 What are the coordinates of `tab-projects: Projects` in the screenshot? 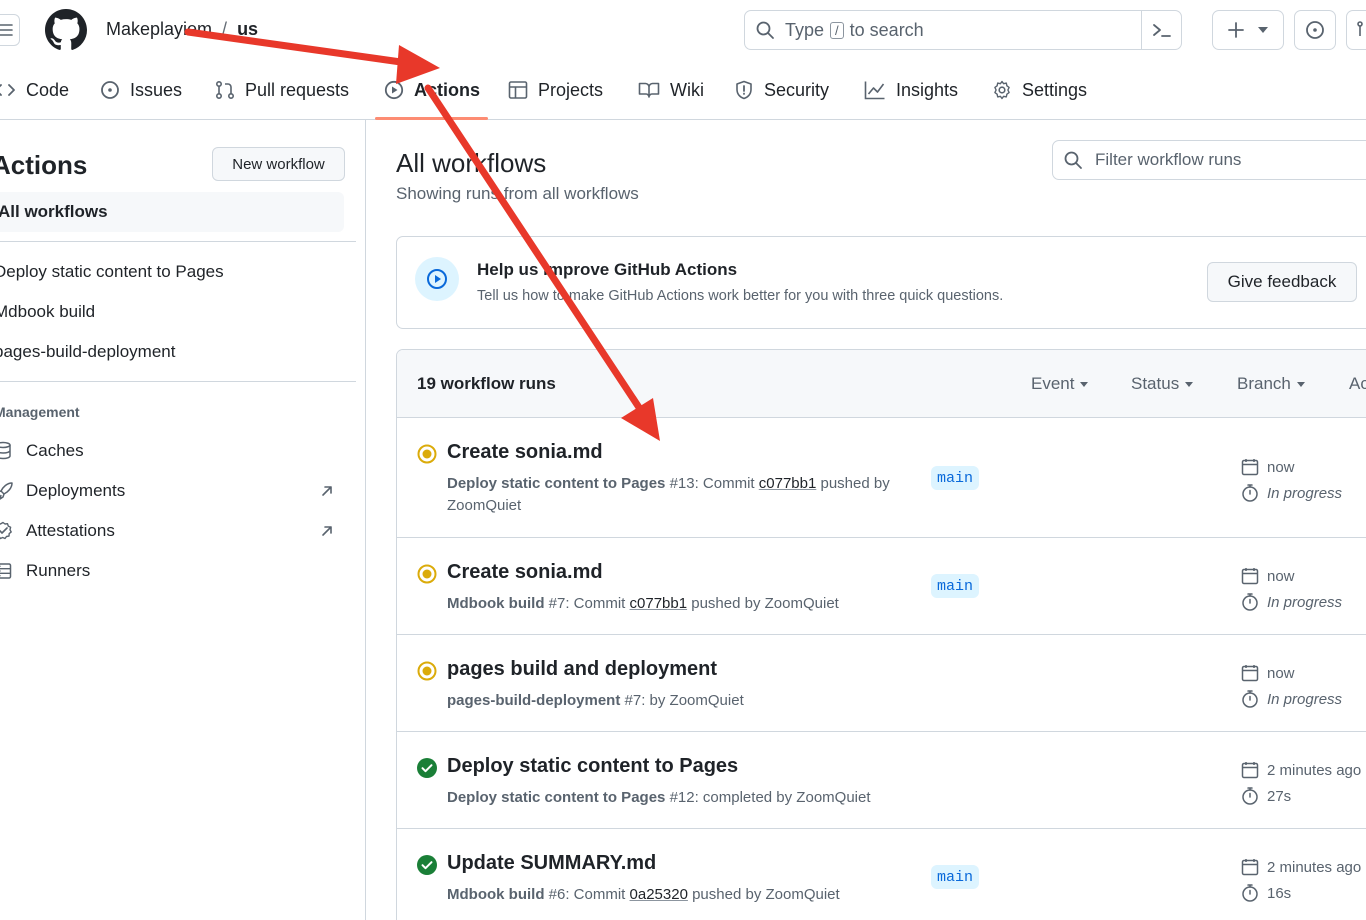 It's located at (555, 90).